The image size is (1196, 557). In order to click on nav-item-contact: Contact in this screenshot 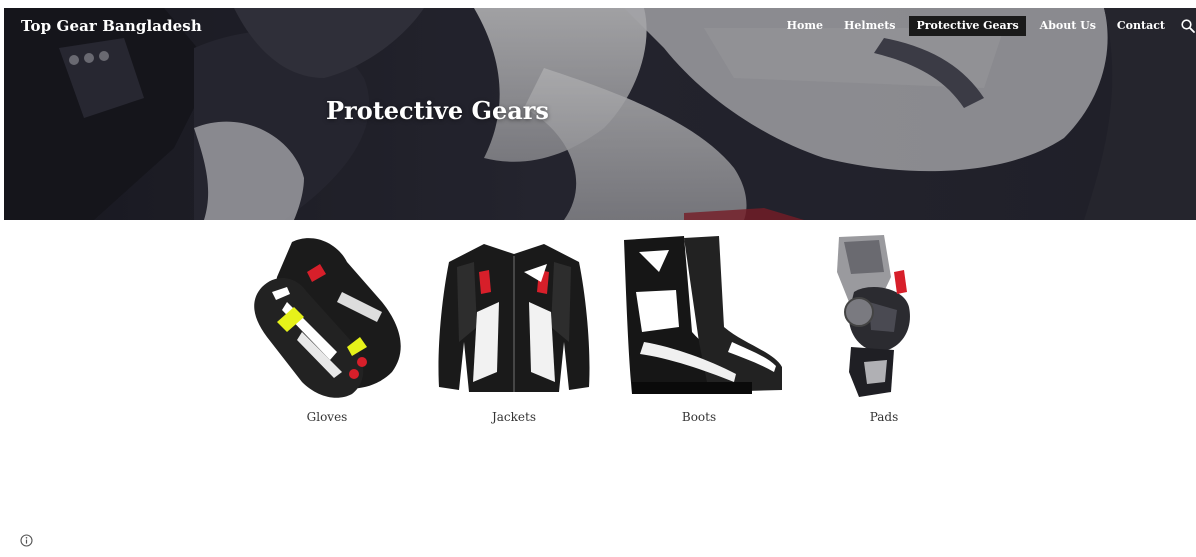, I will do `click(1141, 26)`.